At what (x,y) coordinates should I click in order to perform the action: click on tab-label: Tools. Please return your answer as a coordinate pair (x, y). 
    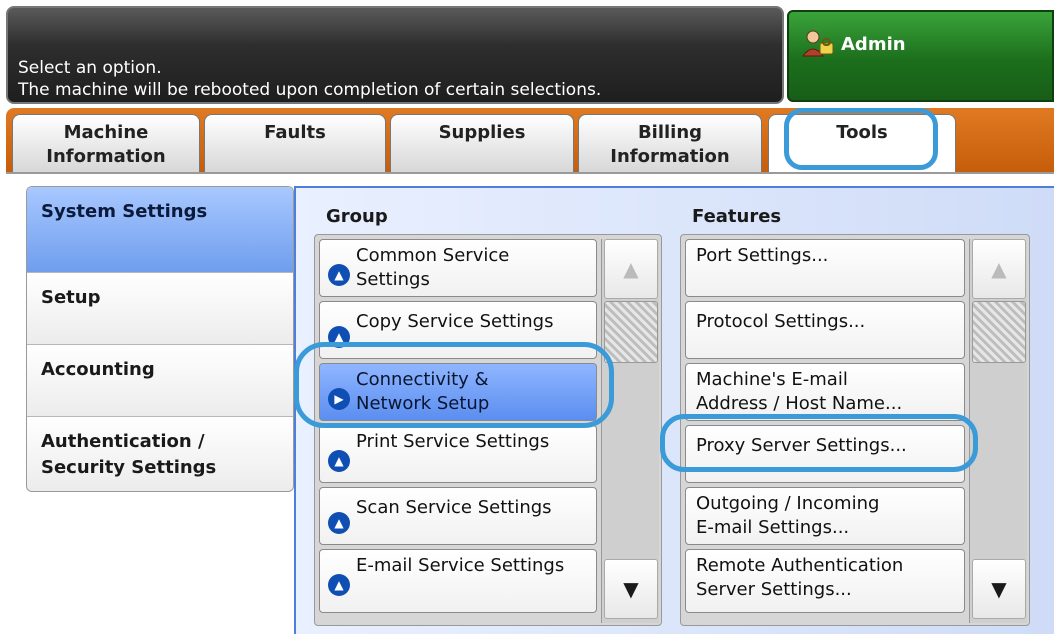
    Looking at the image, I should click on (862, 132).